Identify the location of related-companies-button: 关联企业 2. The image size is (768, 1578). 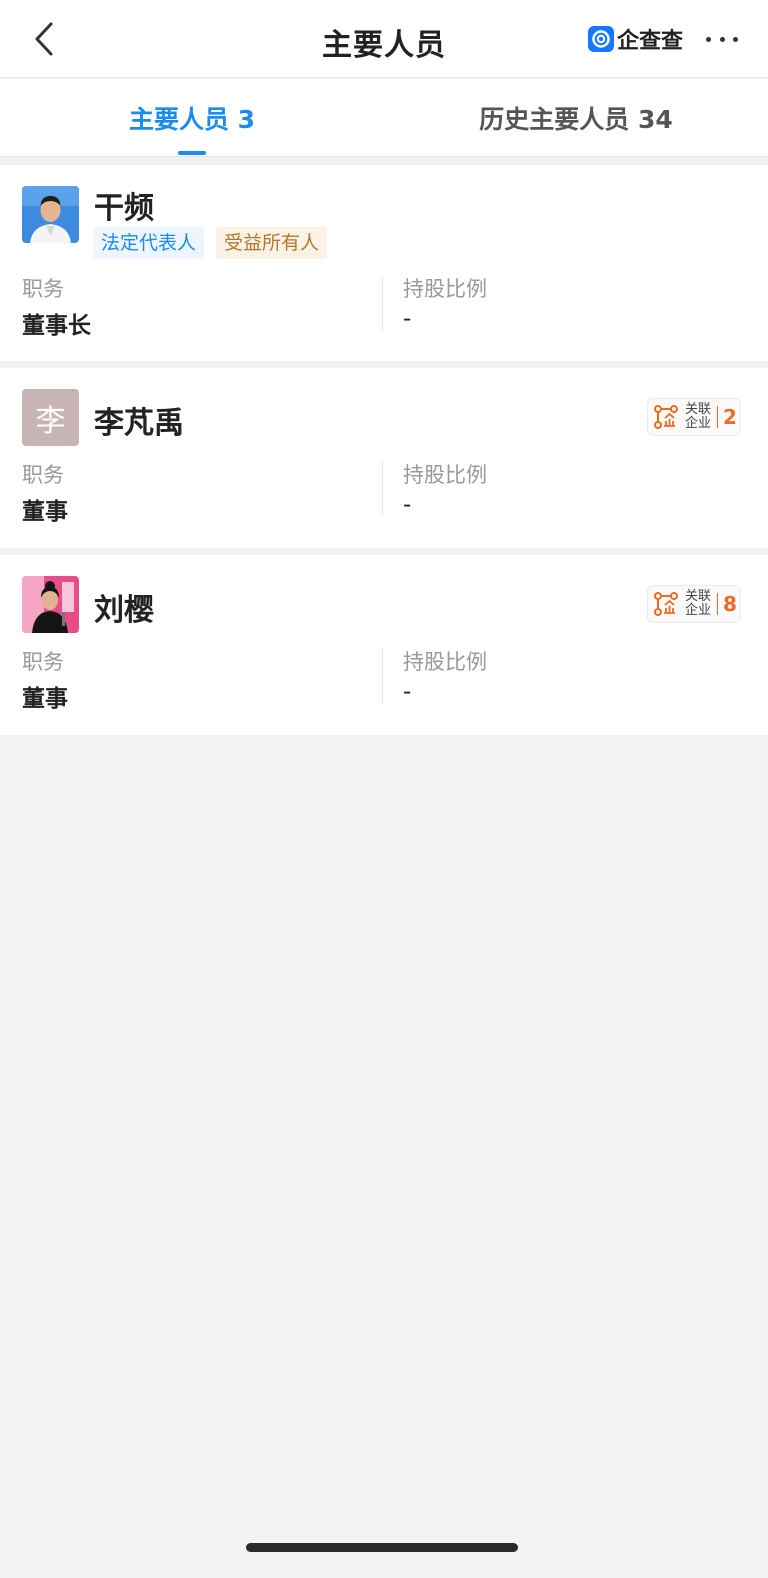
(694, 417).